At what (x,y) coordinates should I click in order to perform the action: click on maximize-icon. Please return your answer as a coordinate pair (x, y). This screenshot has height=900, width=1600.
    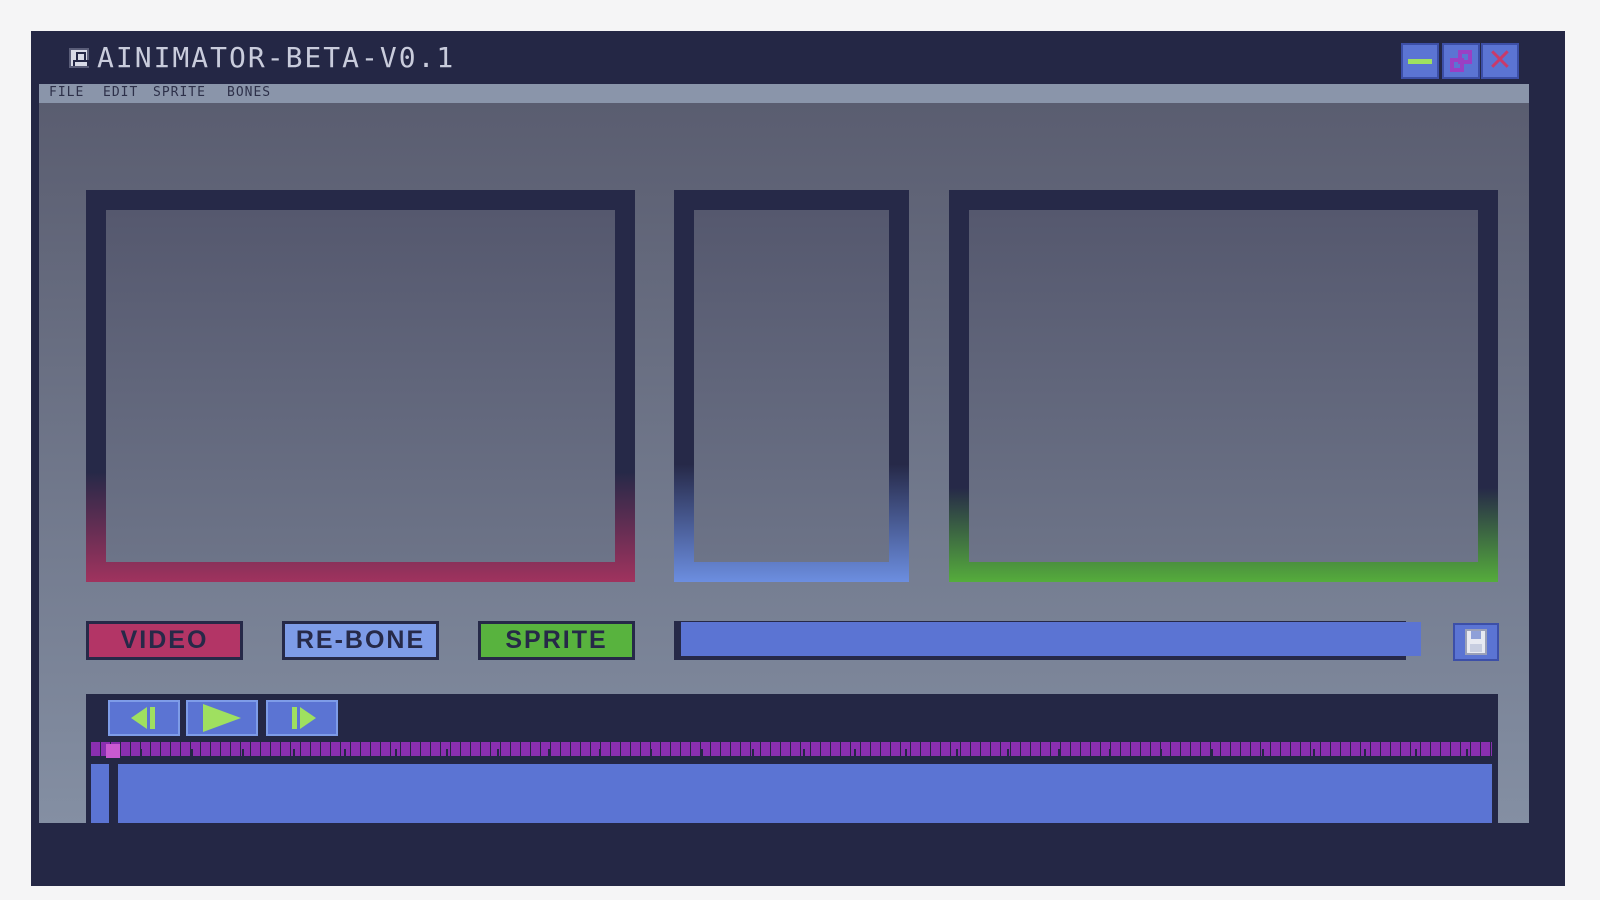
    Looking at the image, I should click on (1461, 61).